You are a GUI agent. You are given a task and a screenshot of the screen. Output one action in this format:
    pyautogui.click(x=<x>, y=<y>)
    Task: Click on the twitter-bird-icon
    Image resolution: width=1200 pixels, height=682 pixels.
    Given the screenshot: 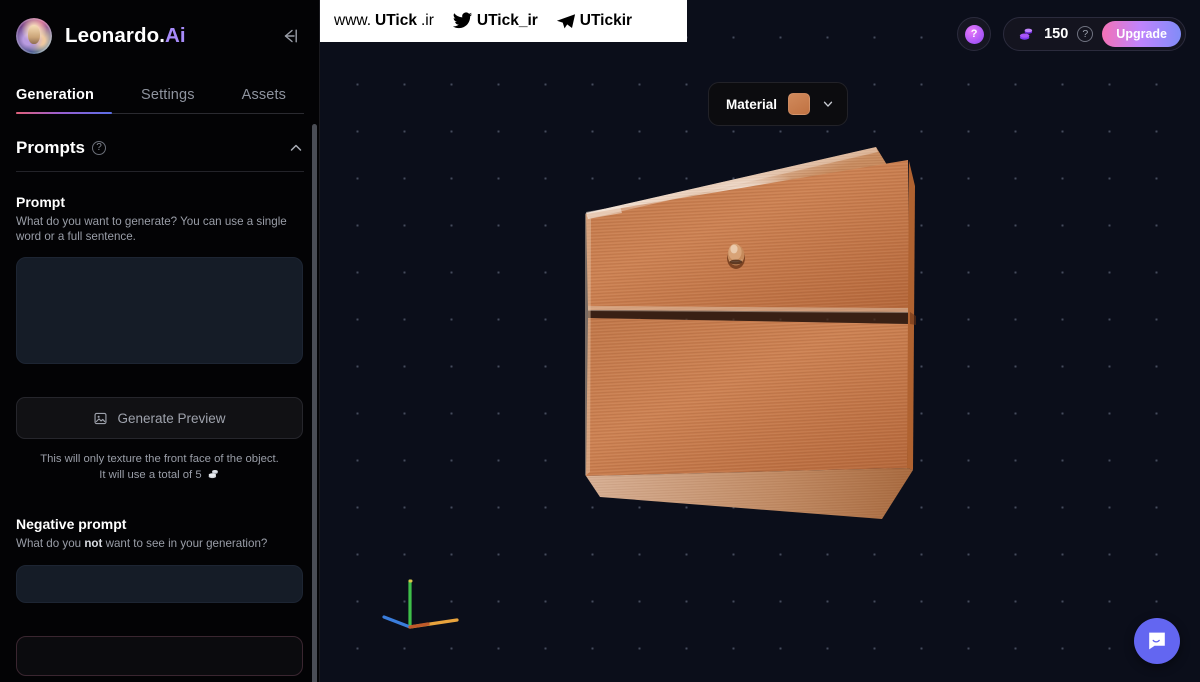 What is the action you would take?
    pyautogui.click(x=462, y=20)
    